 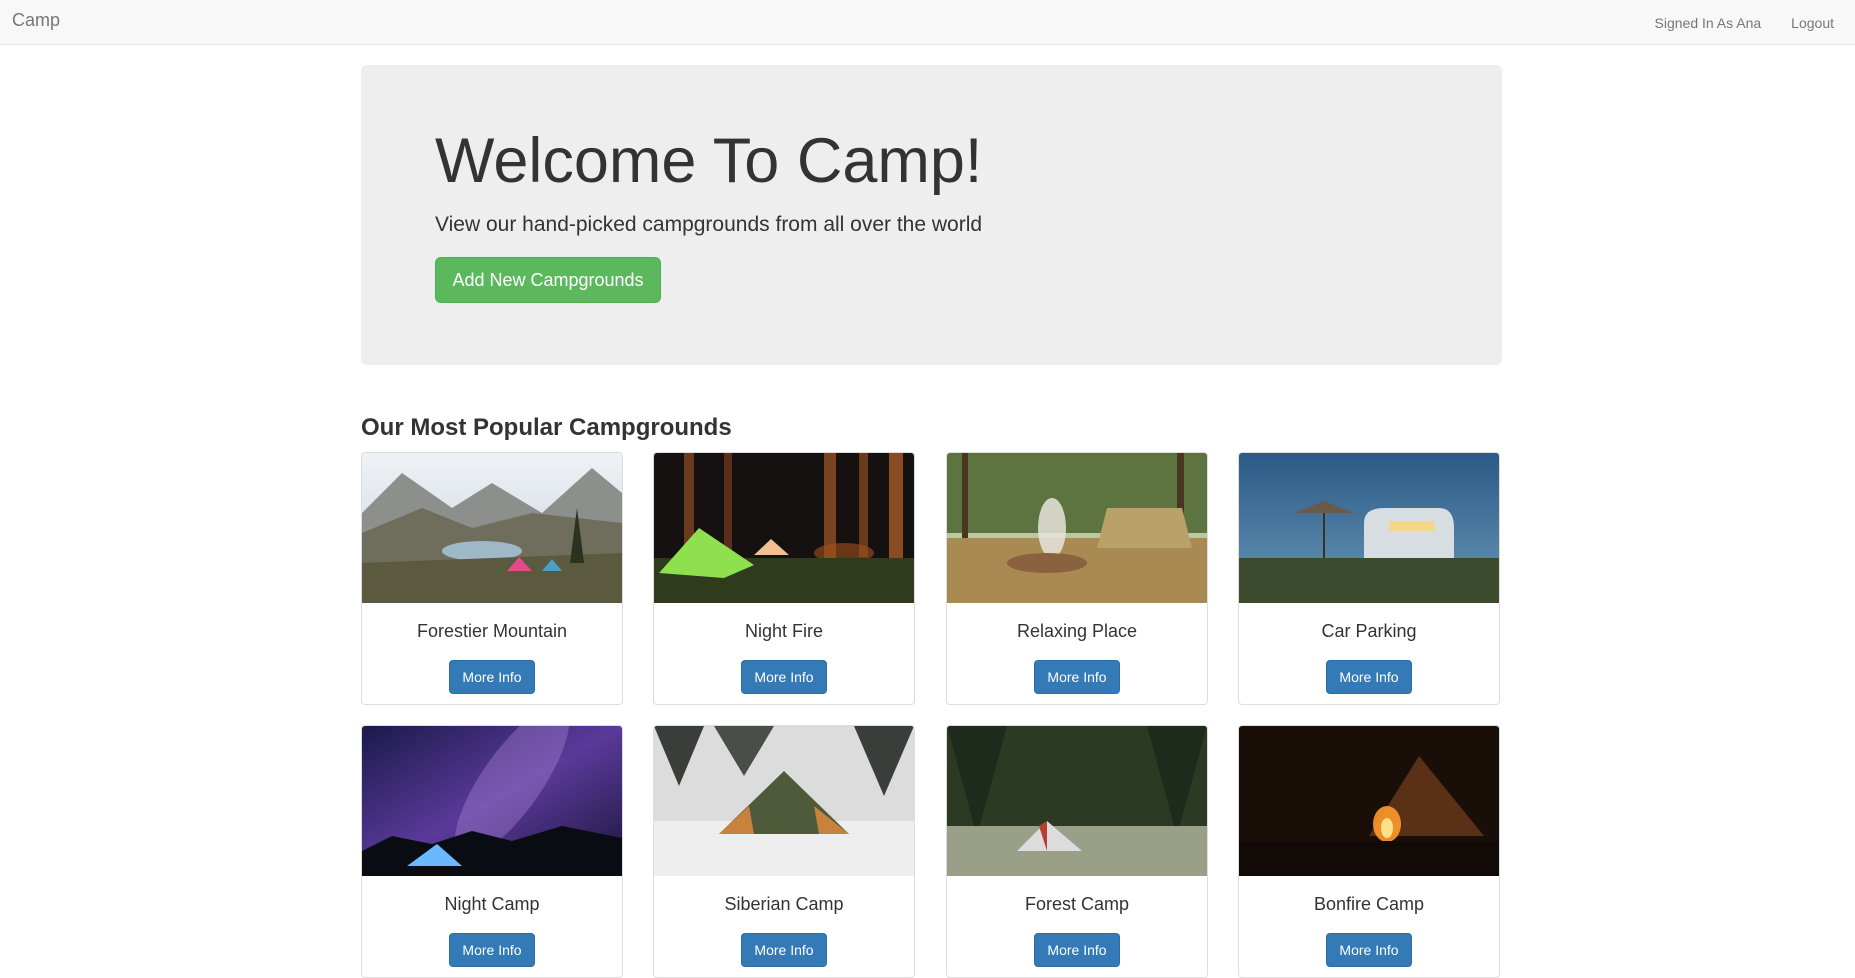 I want to click on campground-card: Night Fire More Info, so click(x=784, y=578).